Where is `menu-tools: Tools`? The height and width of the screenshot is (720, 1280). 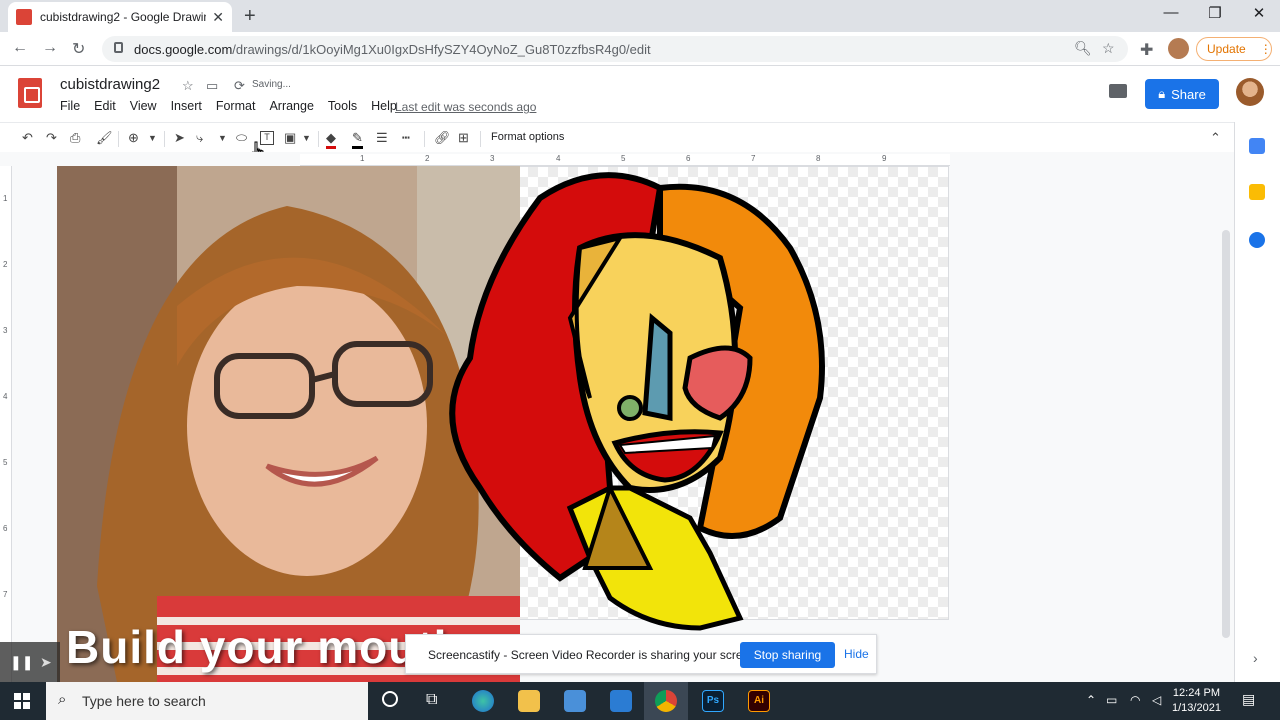 menu-tools: Tools is located at coordinates (342, 106).